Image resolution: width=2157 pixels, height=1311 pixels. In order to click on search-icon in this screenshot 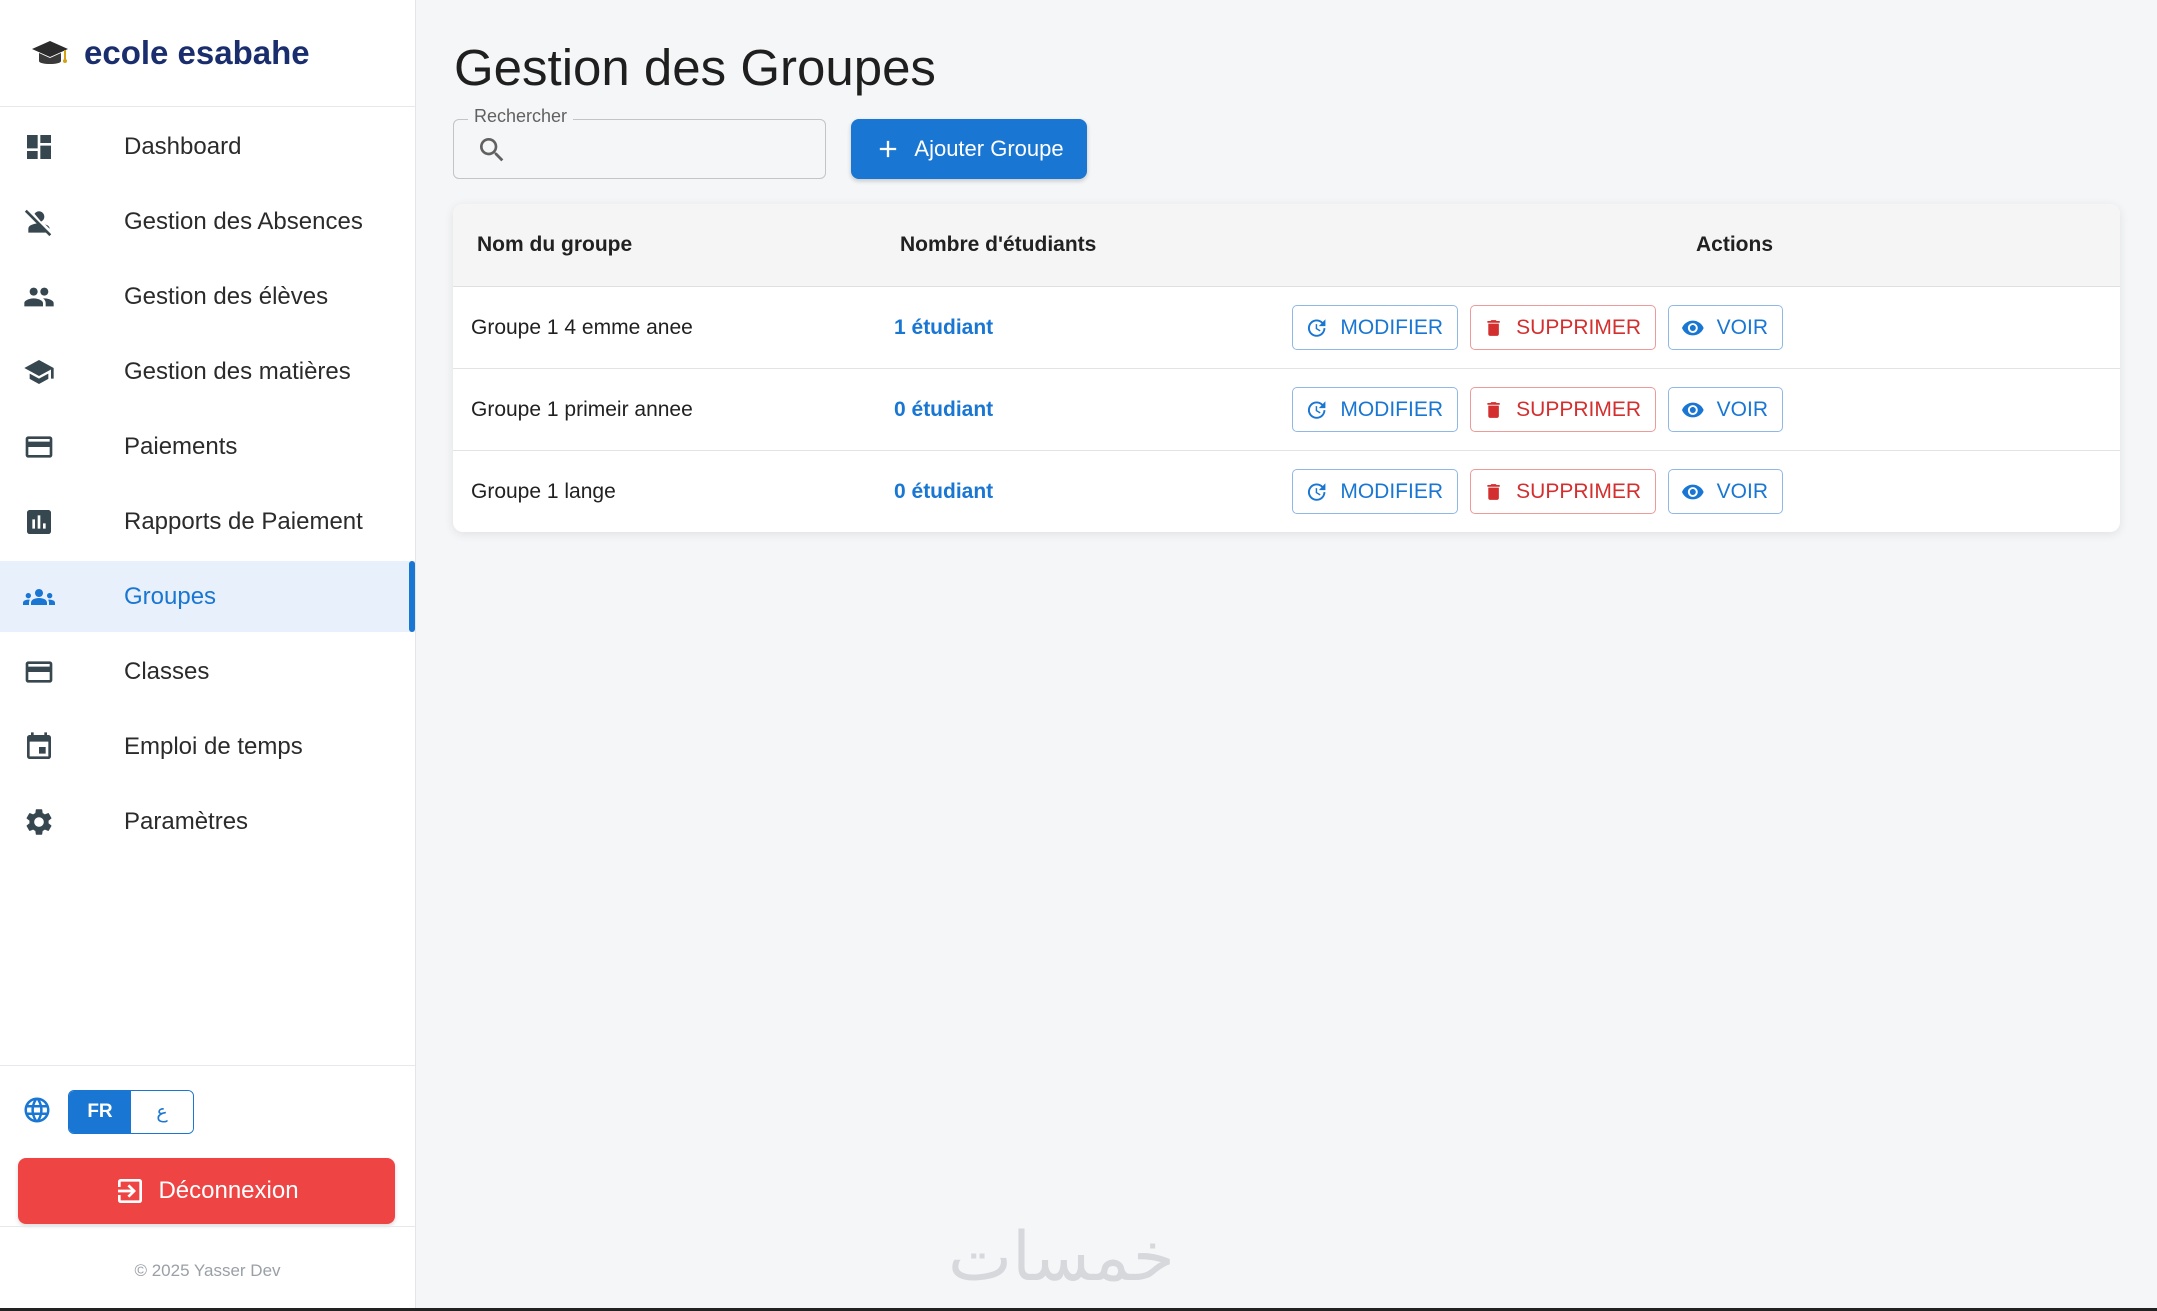, I will do `click(492, 152)`.